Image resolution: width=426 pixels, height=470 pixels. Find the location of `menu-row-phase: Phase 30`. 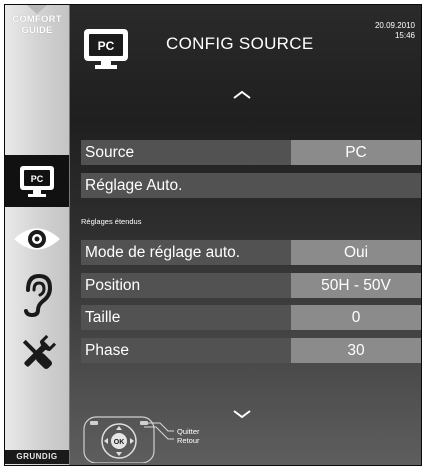

menu-row-phase: Phase 30 is located at coordinates (251, 350).